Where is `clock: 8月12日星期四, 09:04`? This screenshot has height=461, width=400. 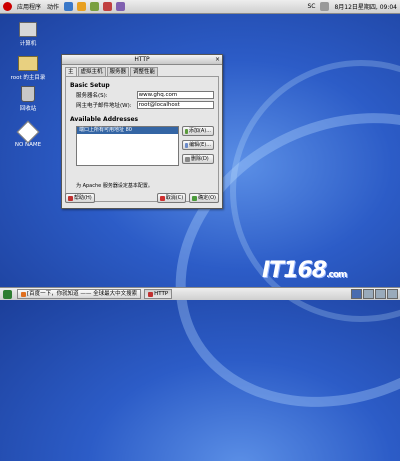
clock: 8月12日星期四, 09:04 is located at coordinates (365, 6).